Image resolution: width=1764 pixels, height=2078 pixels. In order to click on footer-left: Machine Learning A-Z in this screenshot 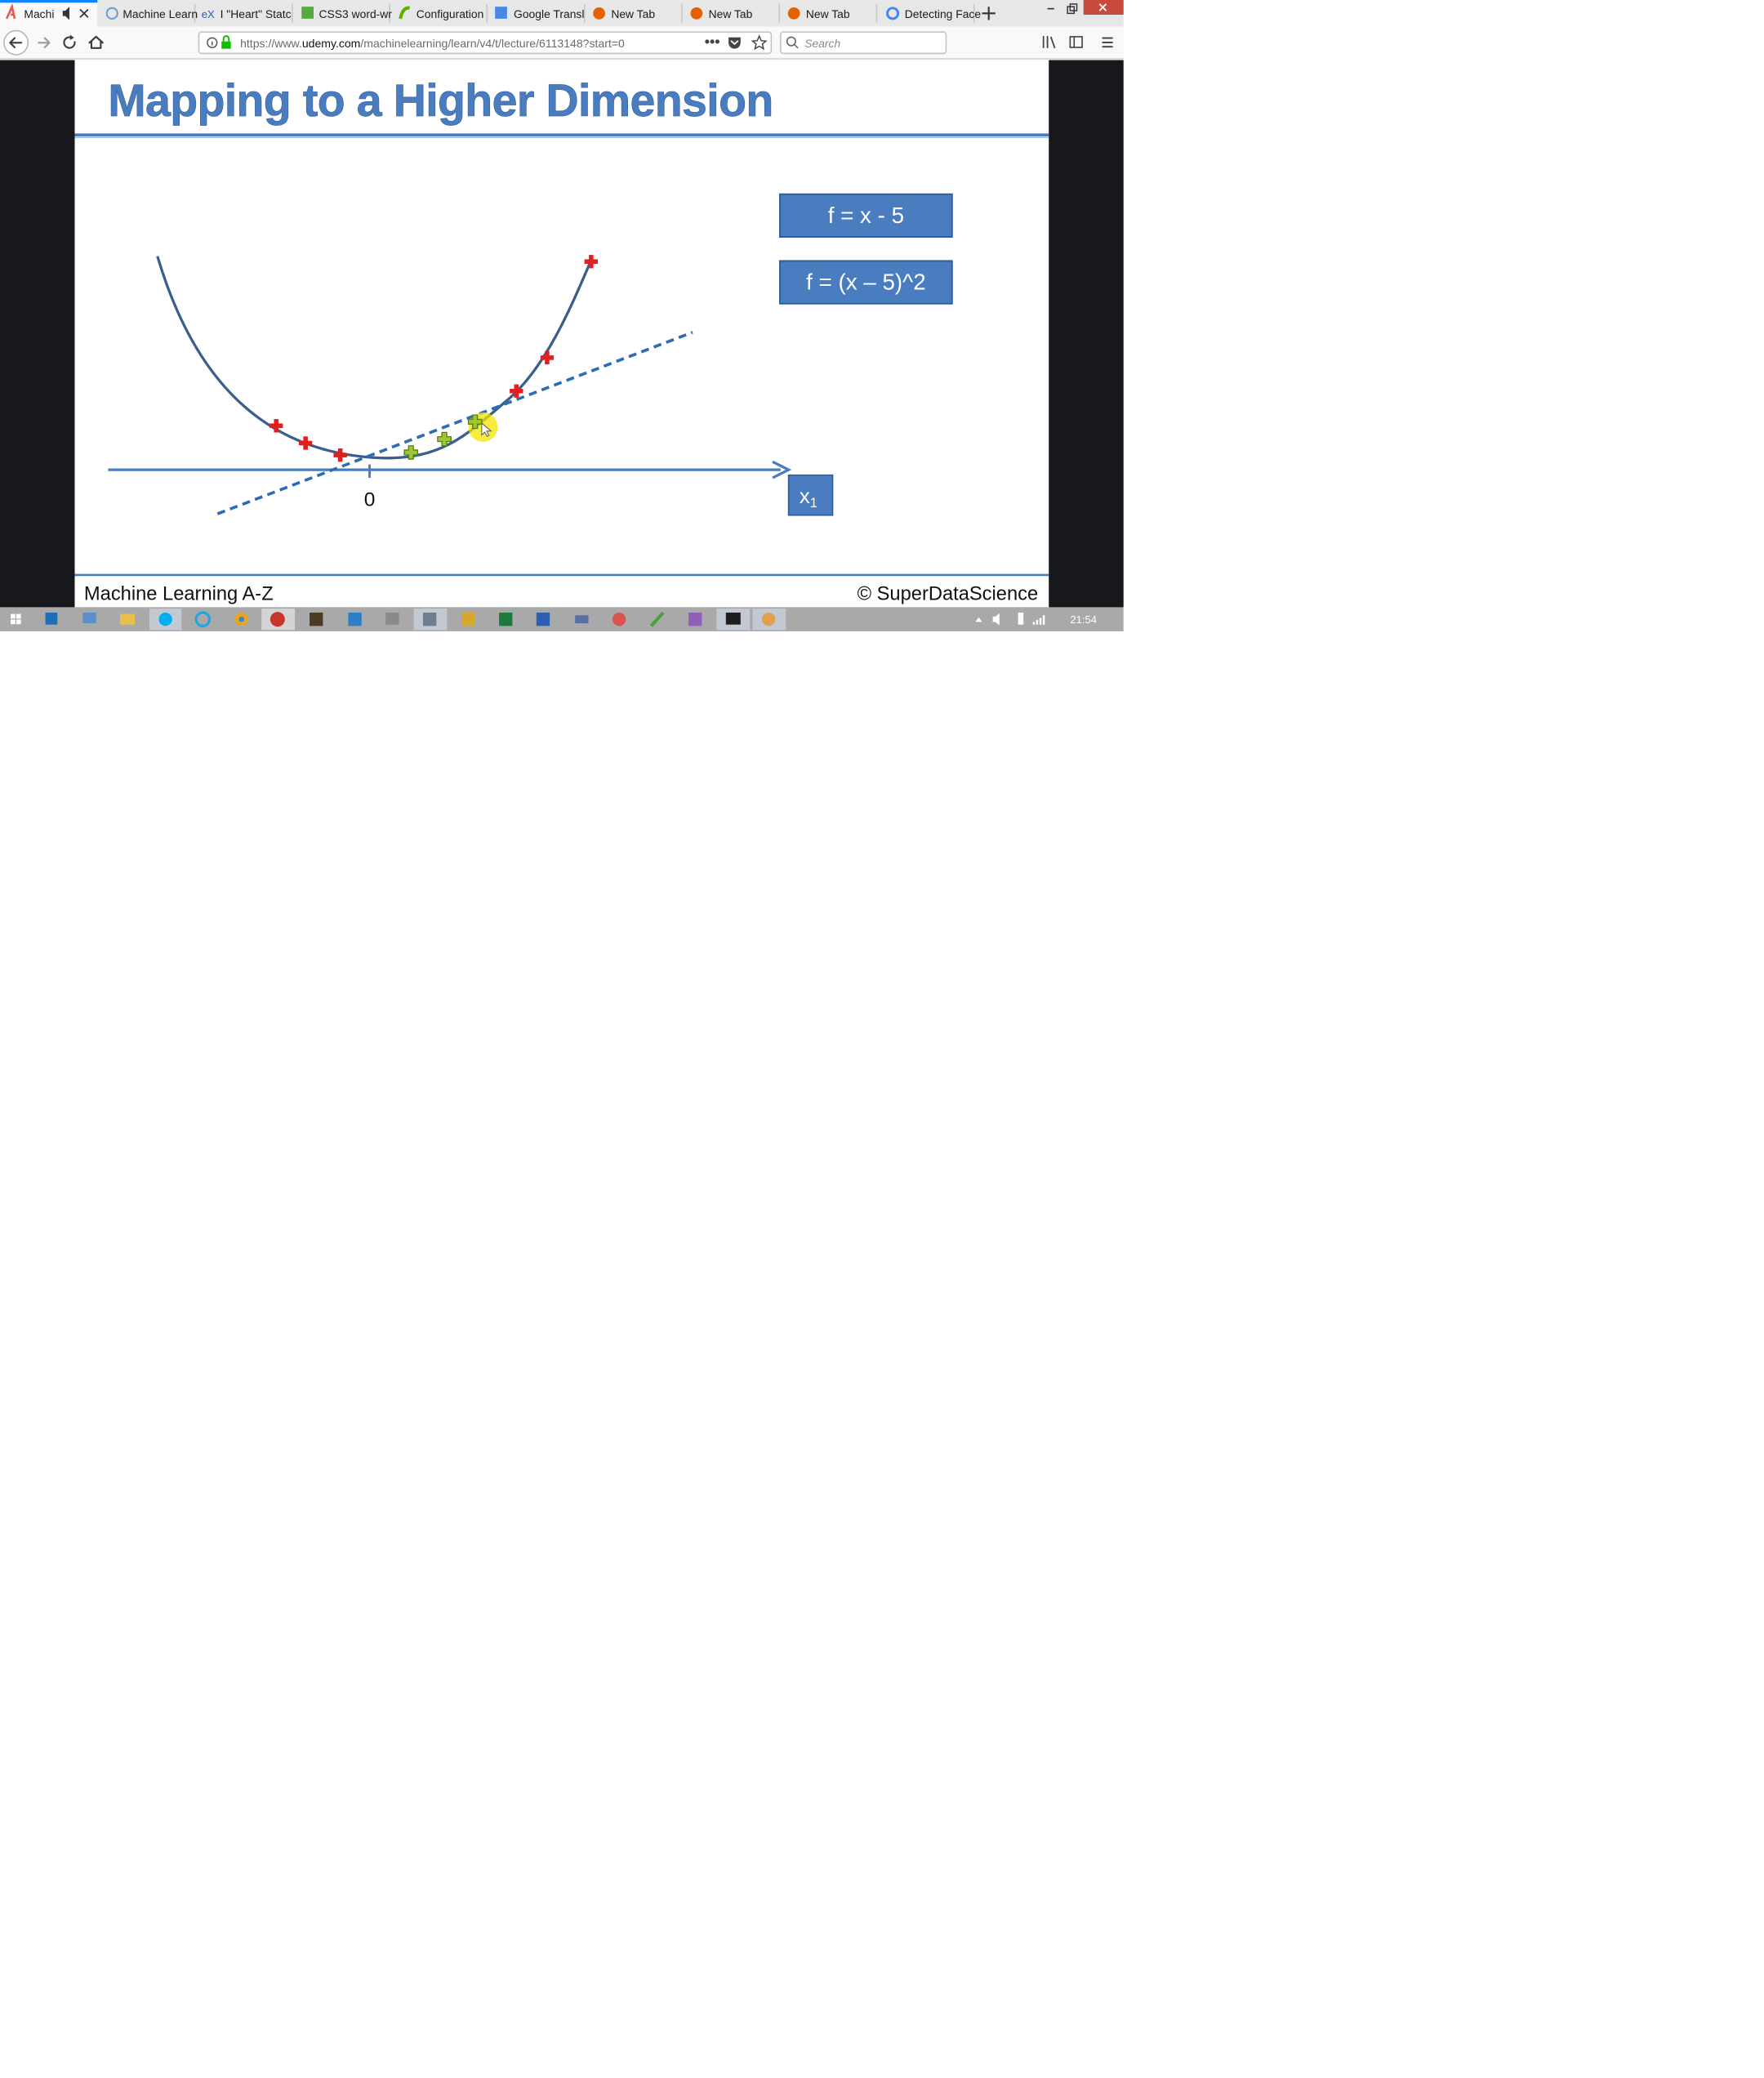, I will do `click(179, 593)`.